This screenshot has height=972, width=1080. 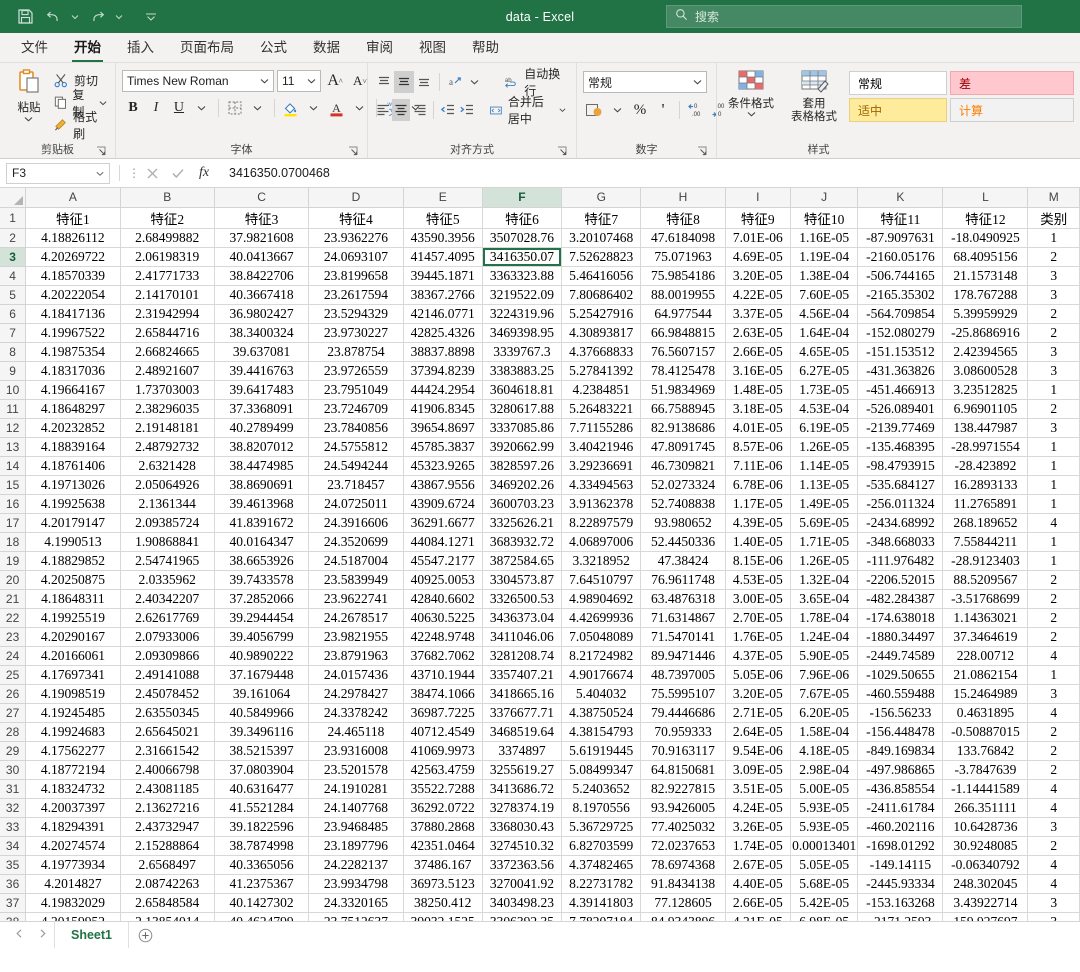 I want to click on cell-D14: 24.5494244, so click(x=356, y=466).